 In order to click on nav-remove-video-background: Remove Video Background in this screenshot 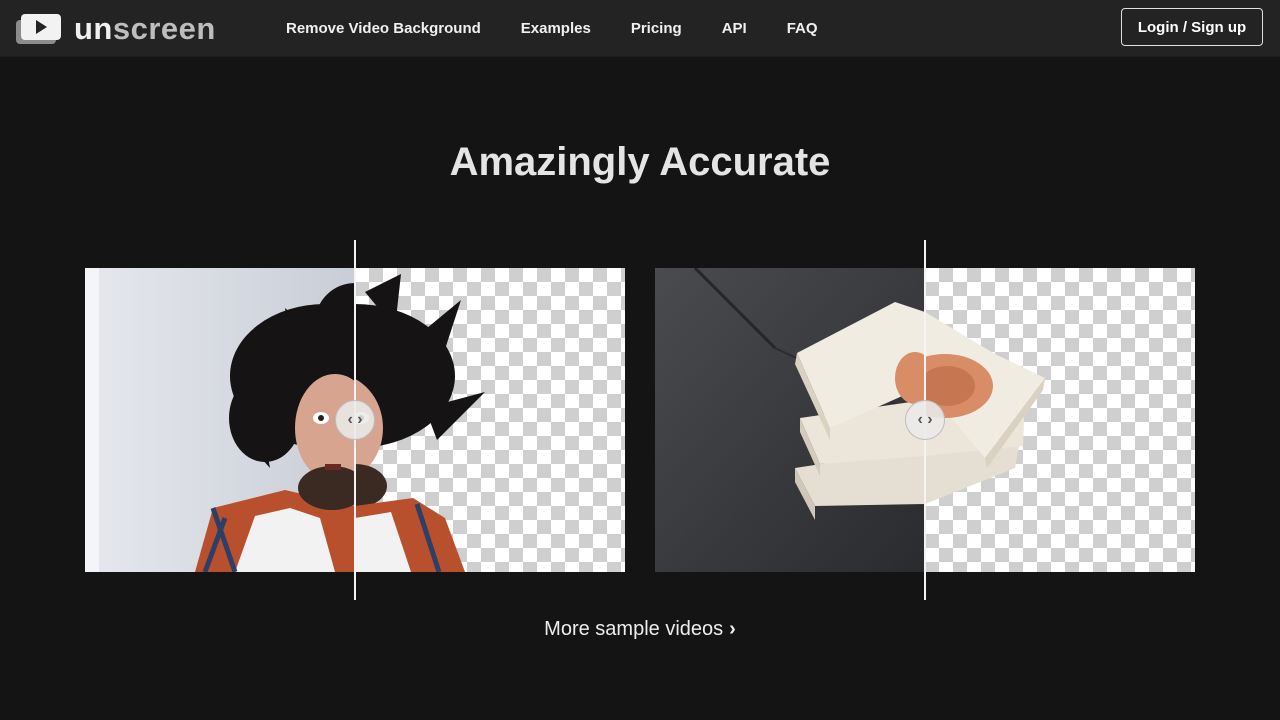, I will do `click(383, 28)`.